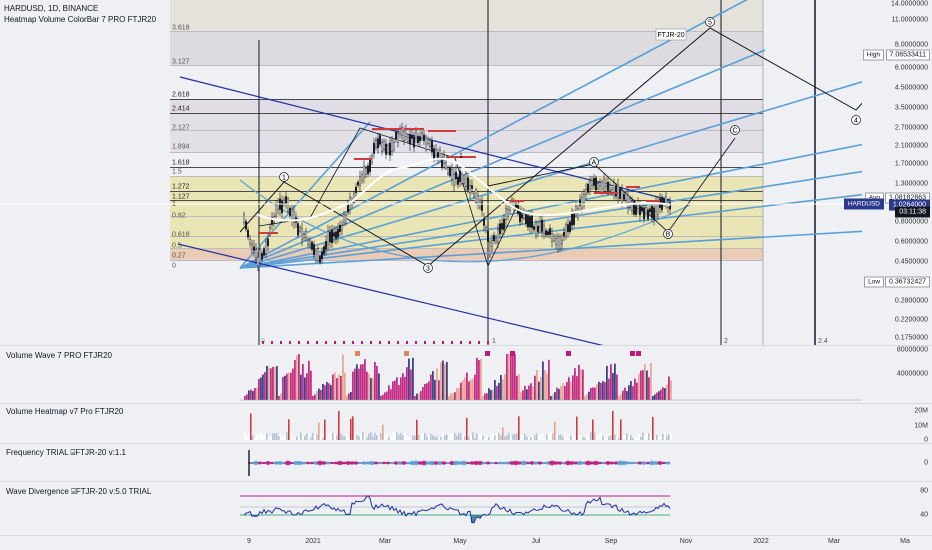  I want to click on divergence-scale: 80 40, so click(897, 508).